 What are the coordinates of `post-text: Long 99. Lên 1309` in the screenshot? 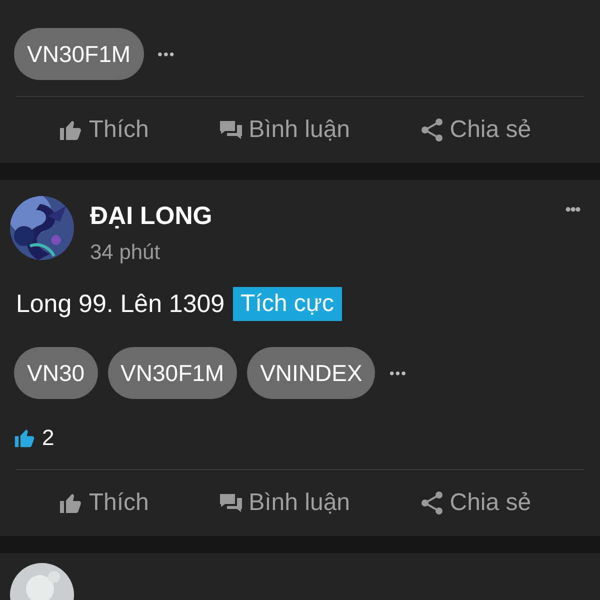 It's located at (120, 304).